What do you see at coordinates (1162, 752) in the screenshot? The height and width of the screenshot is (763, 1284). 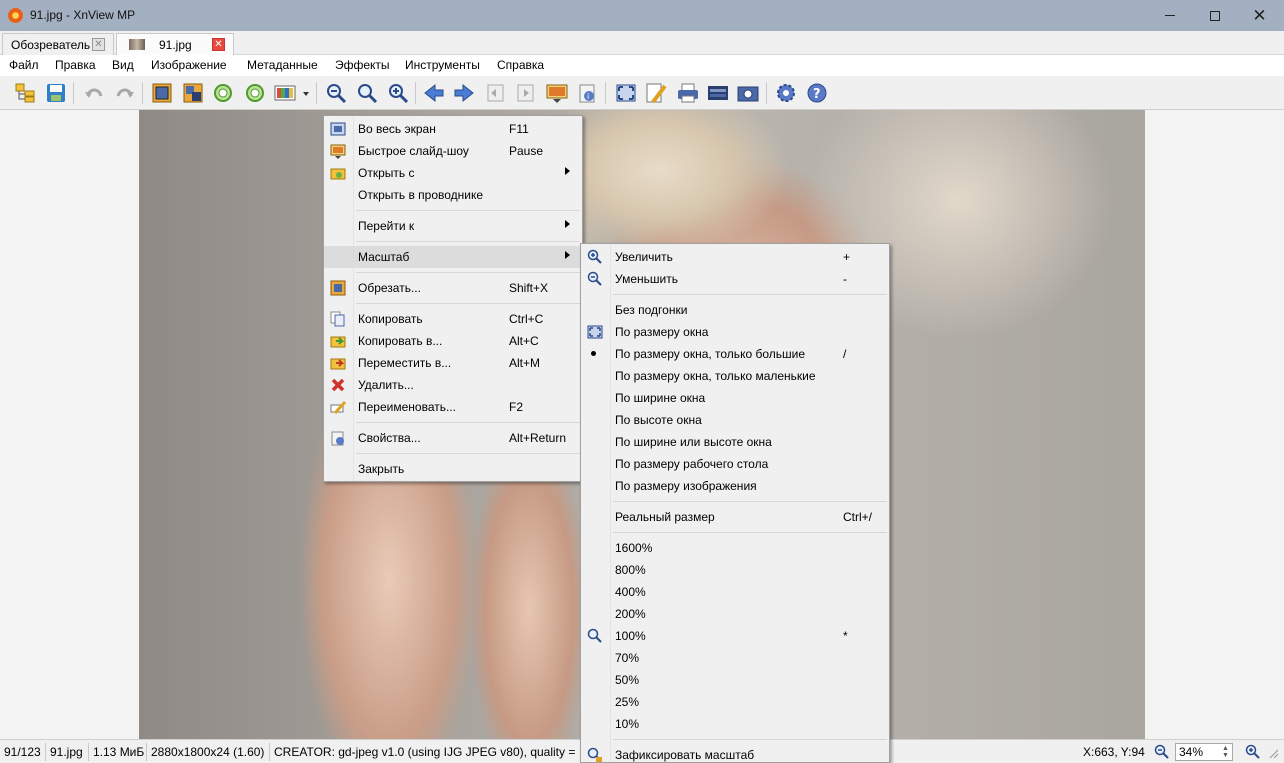 I see `zoom-out-icon` at bounding box center [1162, 752].